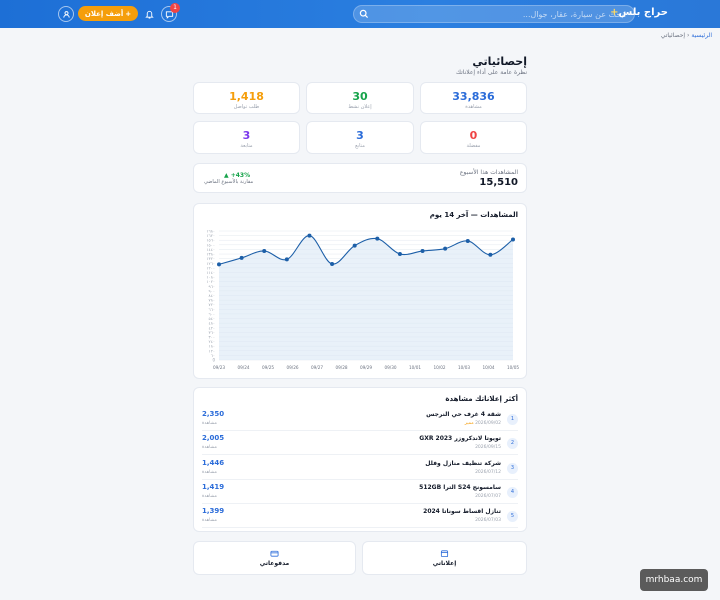 This screenshot has height=600, width=720. Describe the element at coordinates (246, 98) in the screenshot. I see `stat-card-contacts: 1,418 طلب تواصل` at that location.